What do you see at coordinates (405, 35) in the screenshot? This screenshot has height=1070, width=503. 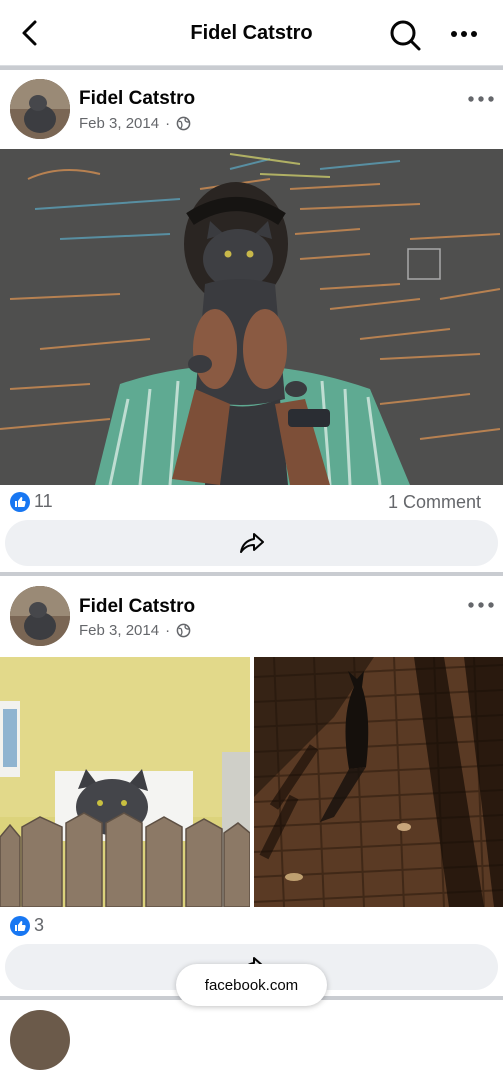 I see `search-icon` at bounding box center [405, 35].